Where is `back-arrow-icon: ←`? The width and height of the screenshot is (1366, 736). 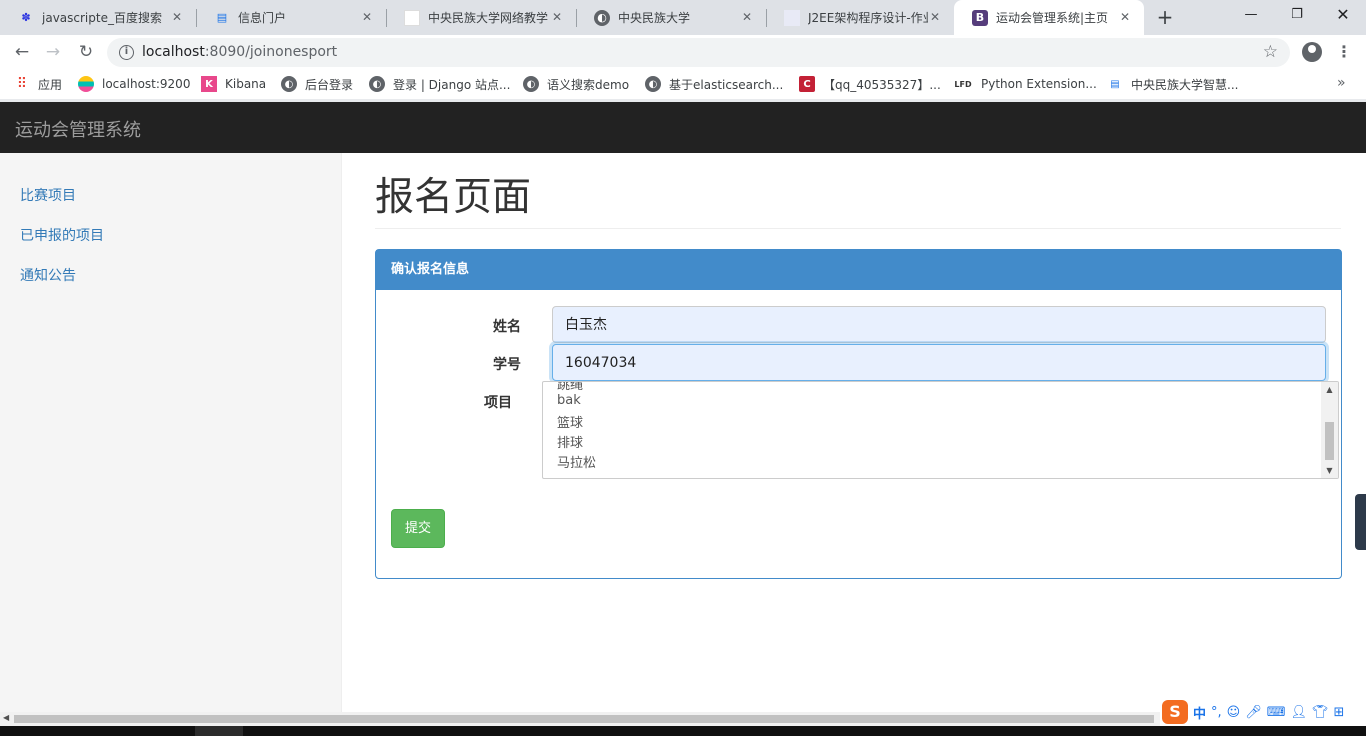
back-arrow-icon: ← is located at coordinates (22, 52).